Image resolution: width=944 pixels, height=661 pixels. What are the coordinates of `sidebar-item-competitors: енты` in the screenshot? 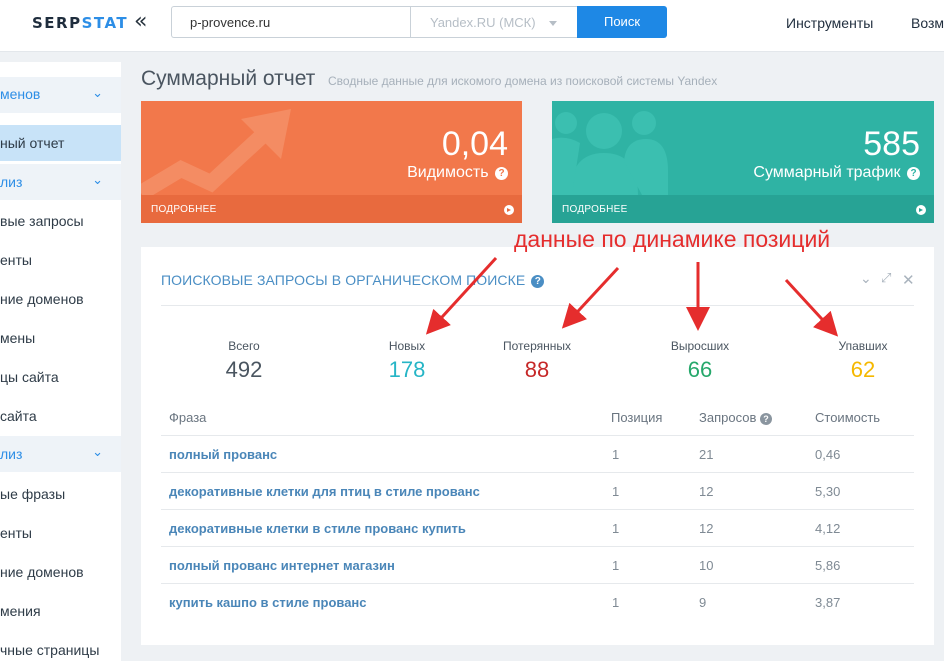 It's located at (60, 260).